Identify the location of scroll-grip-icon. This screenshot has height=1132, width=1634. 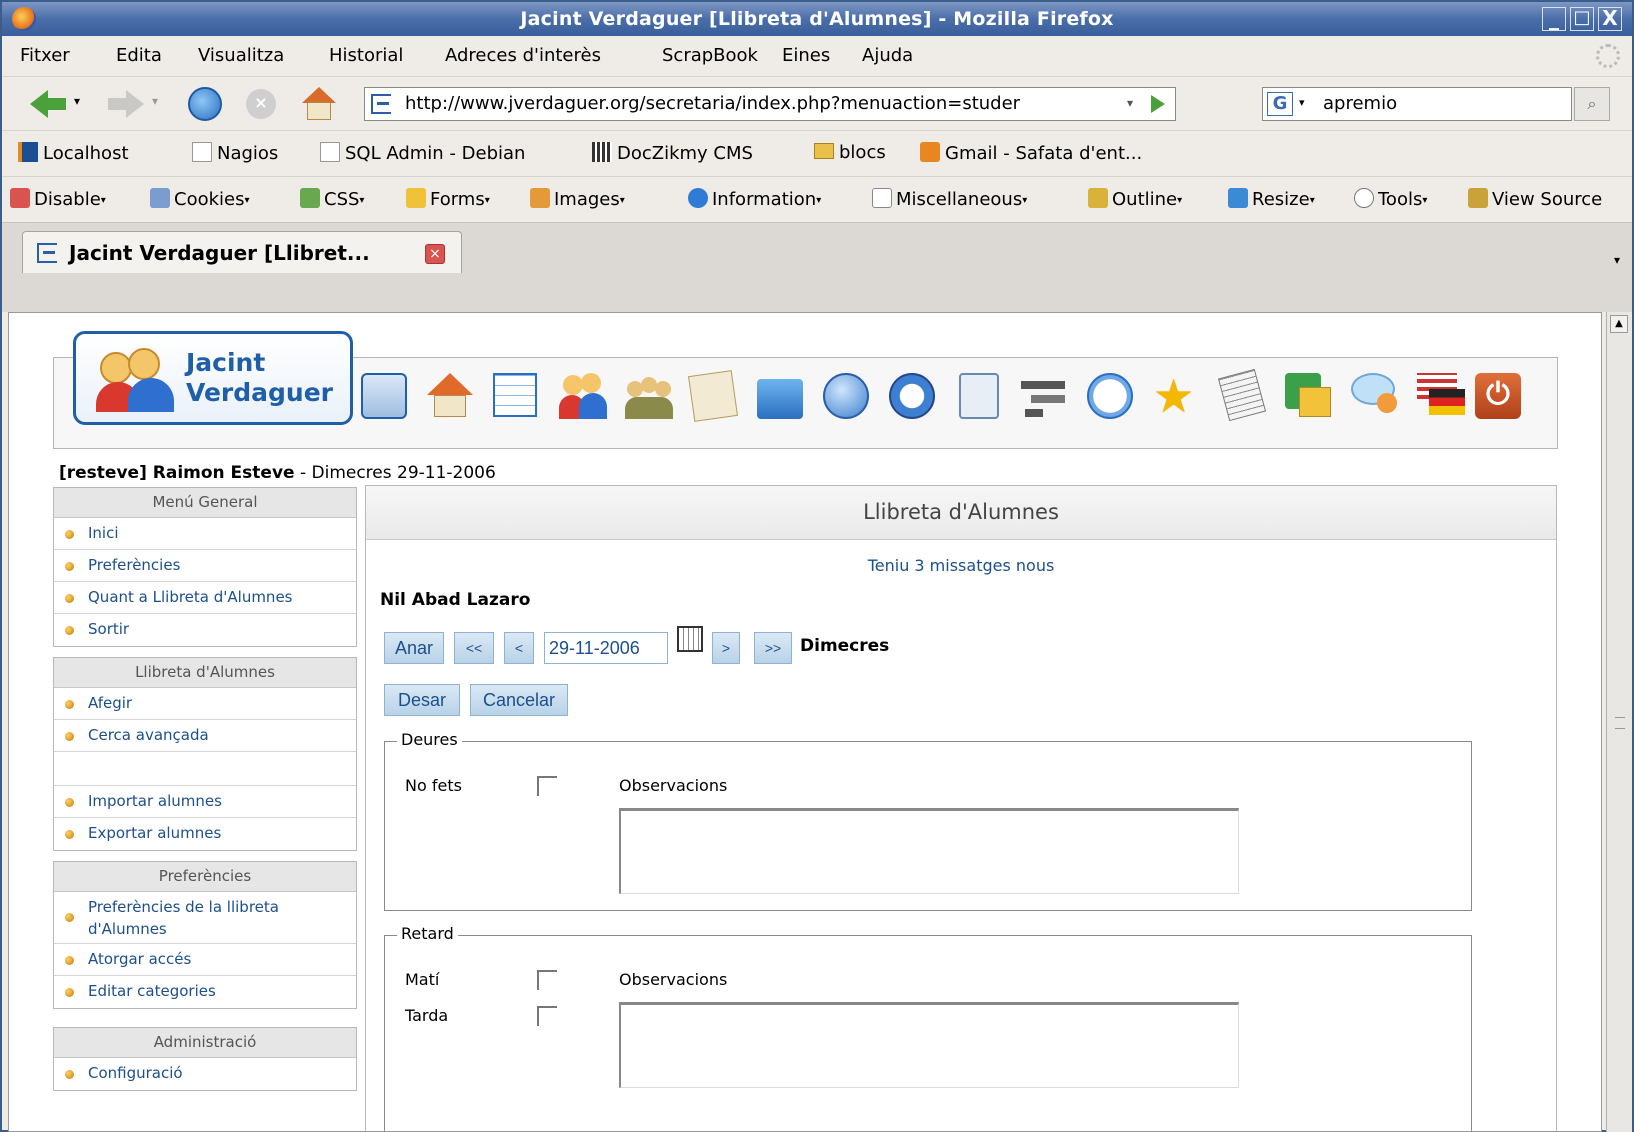
(1620, 723).